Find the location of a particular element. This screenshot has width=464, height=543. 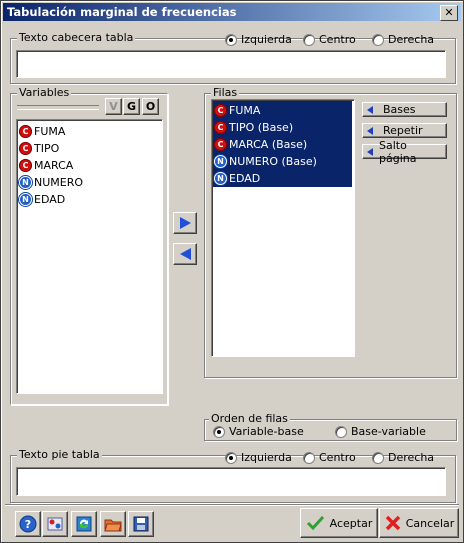

settings-button is located at coordinates (55, 524).